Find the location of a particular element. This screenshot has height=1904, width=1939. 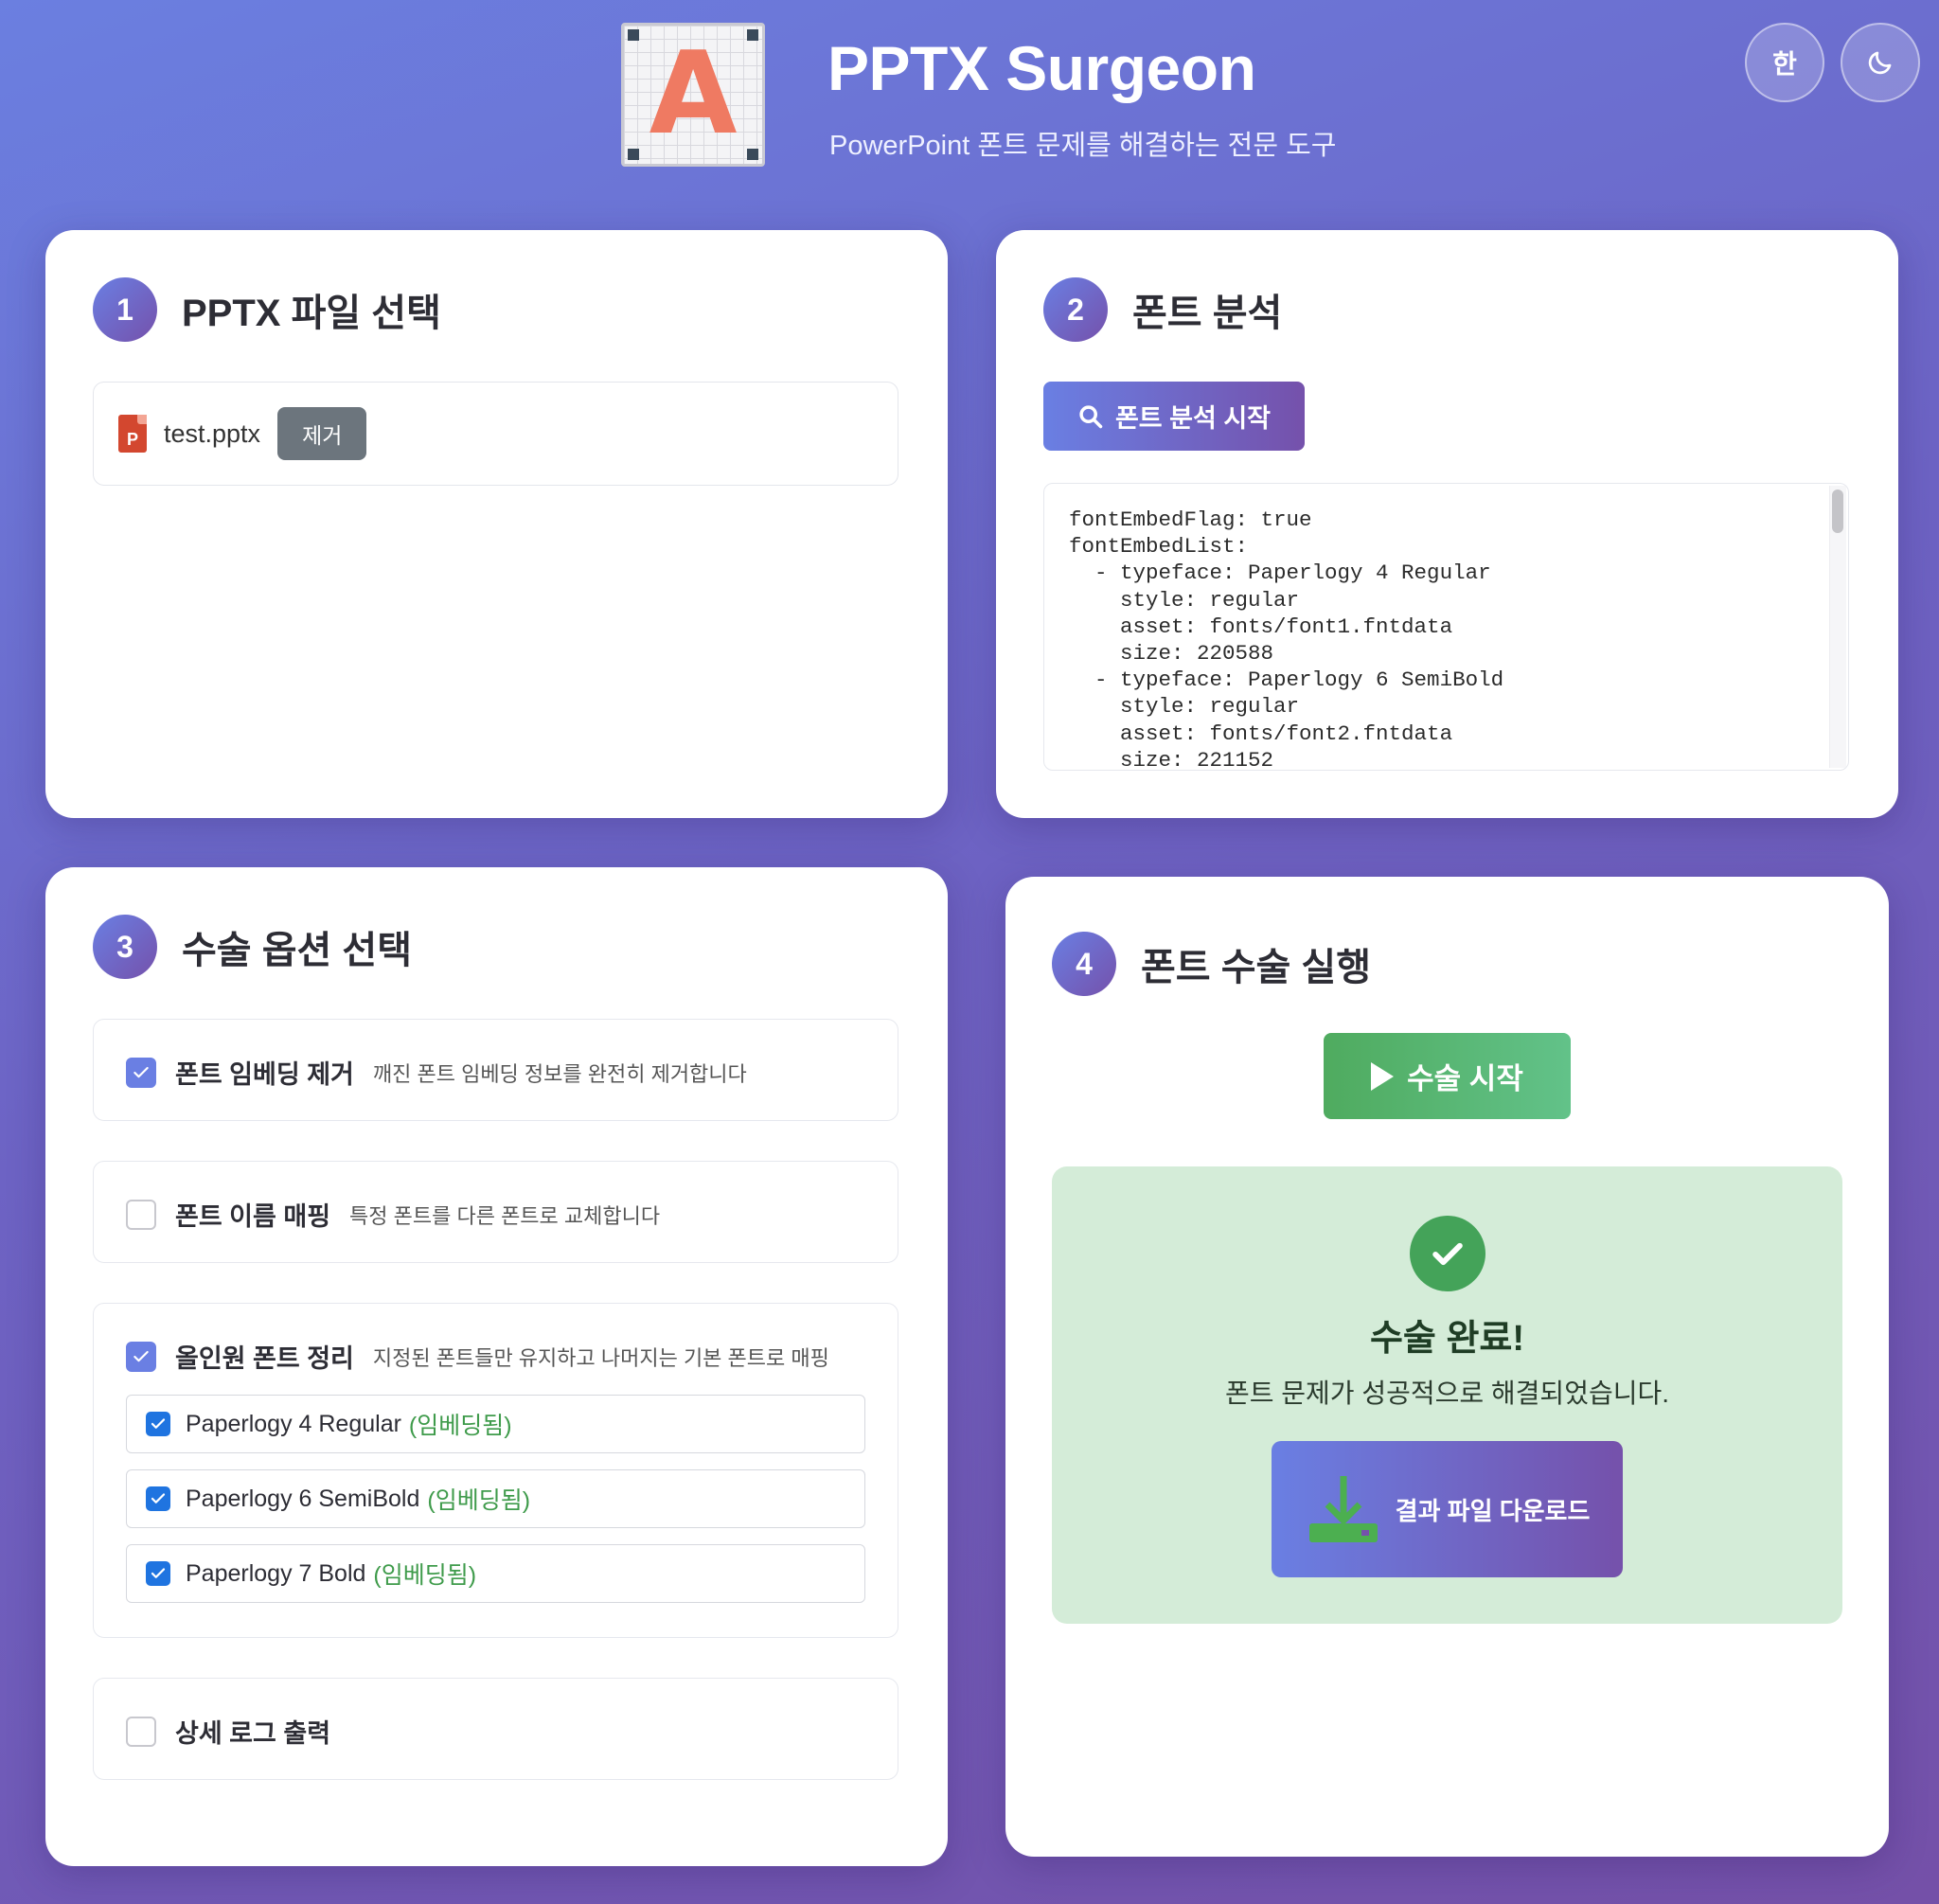

file-name: test.pptx is located at coordinates (212, 433).